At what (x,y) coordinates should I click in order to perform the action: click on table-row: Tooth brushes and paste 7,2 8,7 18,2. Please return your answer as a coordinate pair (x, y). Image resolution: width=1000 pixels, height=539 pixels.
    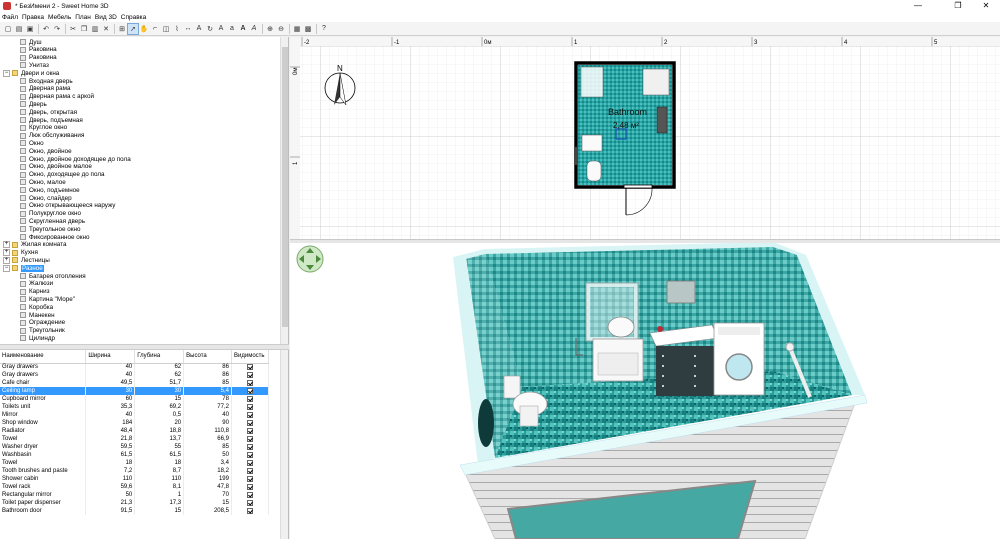
    Looking at the image, I should click on (135, 471).